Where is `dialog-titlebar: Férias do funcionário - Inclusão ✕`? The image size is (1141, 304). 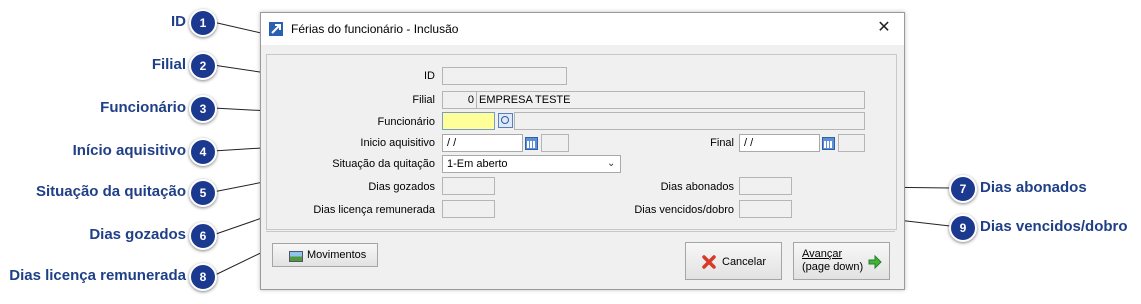 dialog-titlebar: Férias do funcionário - Inclusão ✕ is located at coordinates (582, 29).